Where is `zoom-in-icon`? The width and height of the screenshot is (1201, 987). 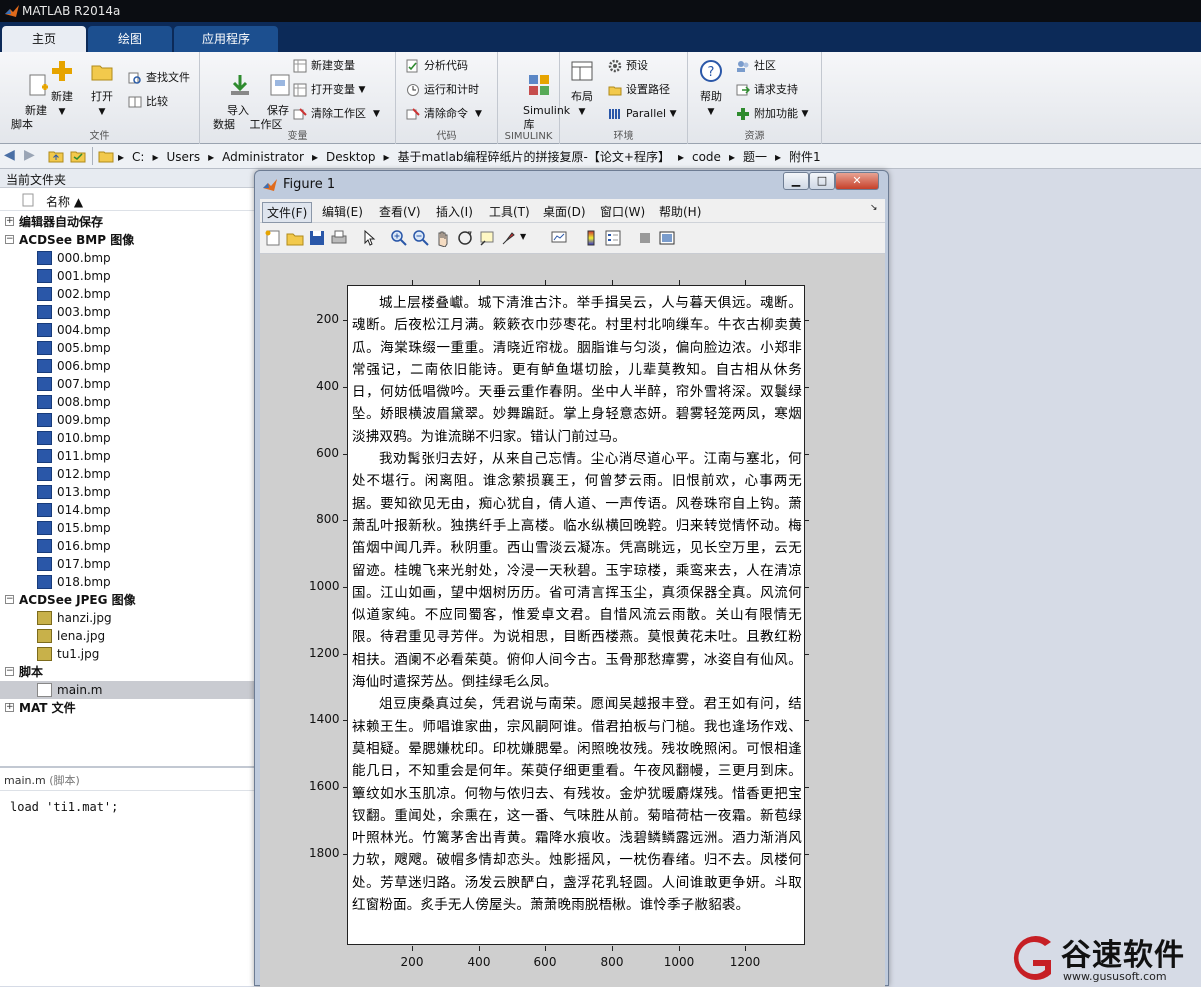
zoom-in-icon is located at coordinates (399, 238).